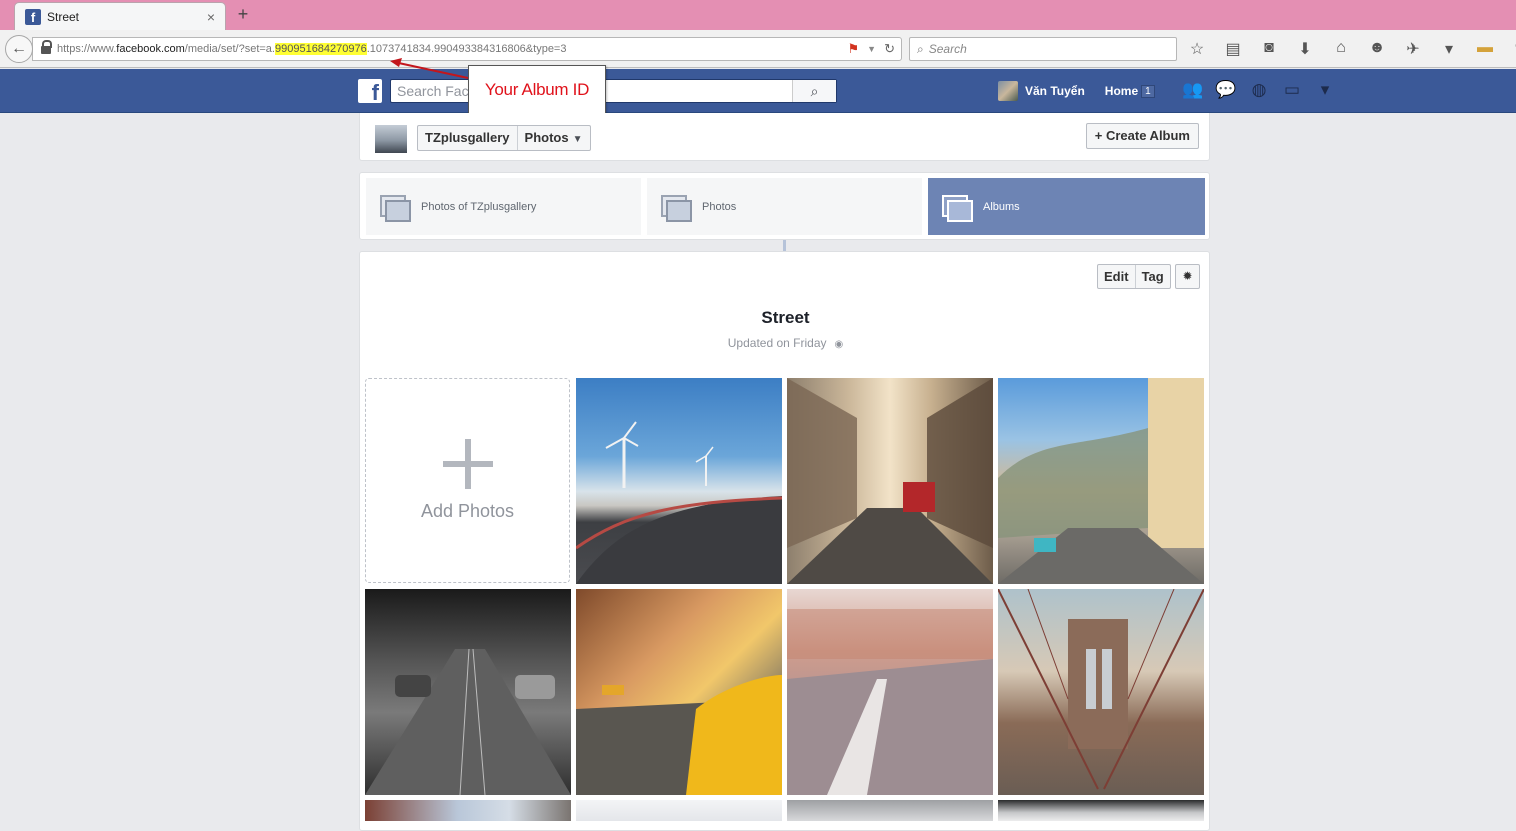 The image size is (1516, 831). What do you see at coordinates (1043, 49) in the screenshot?
I see `browser-search-input: ⌕ Search` at bounding box center [1043, 49].